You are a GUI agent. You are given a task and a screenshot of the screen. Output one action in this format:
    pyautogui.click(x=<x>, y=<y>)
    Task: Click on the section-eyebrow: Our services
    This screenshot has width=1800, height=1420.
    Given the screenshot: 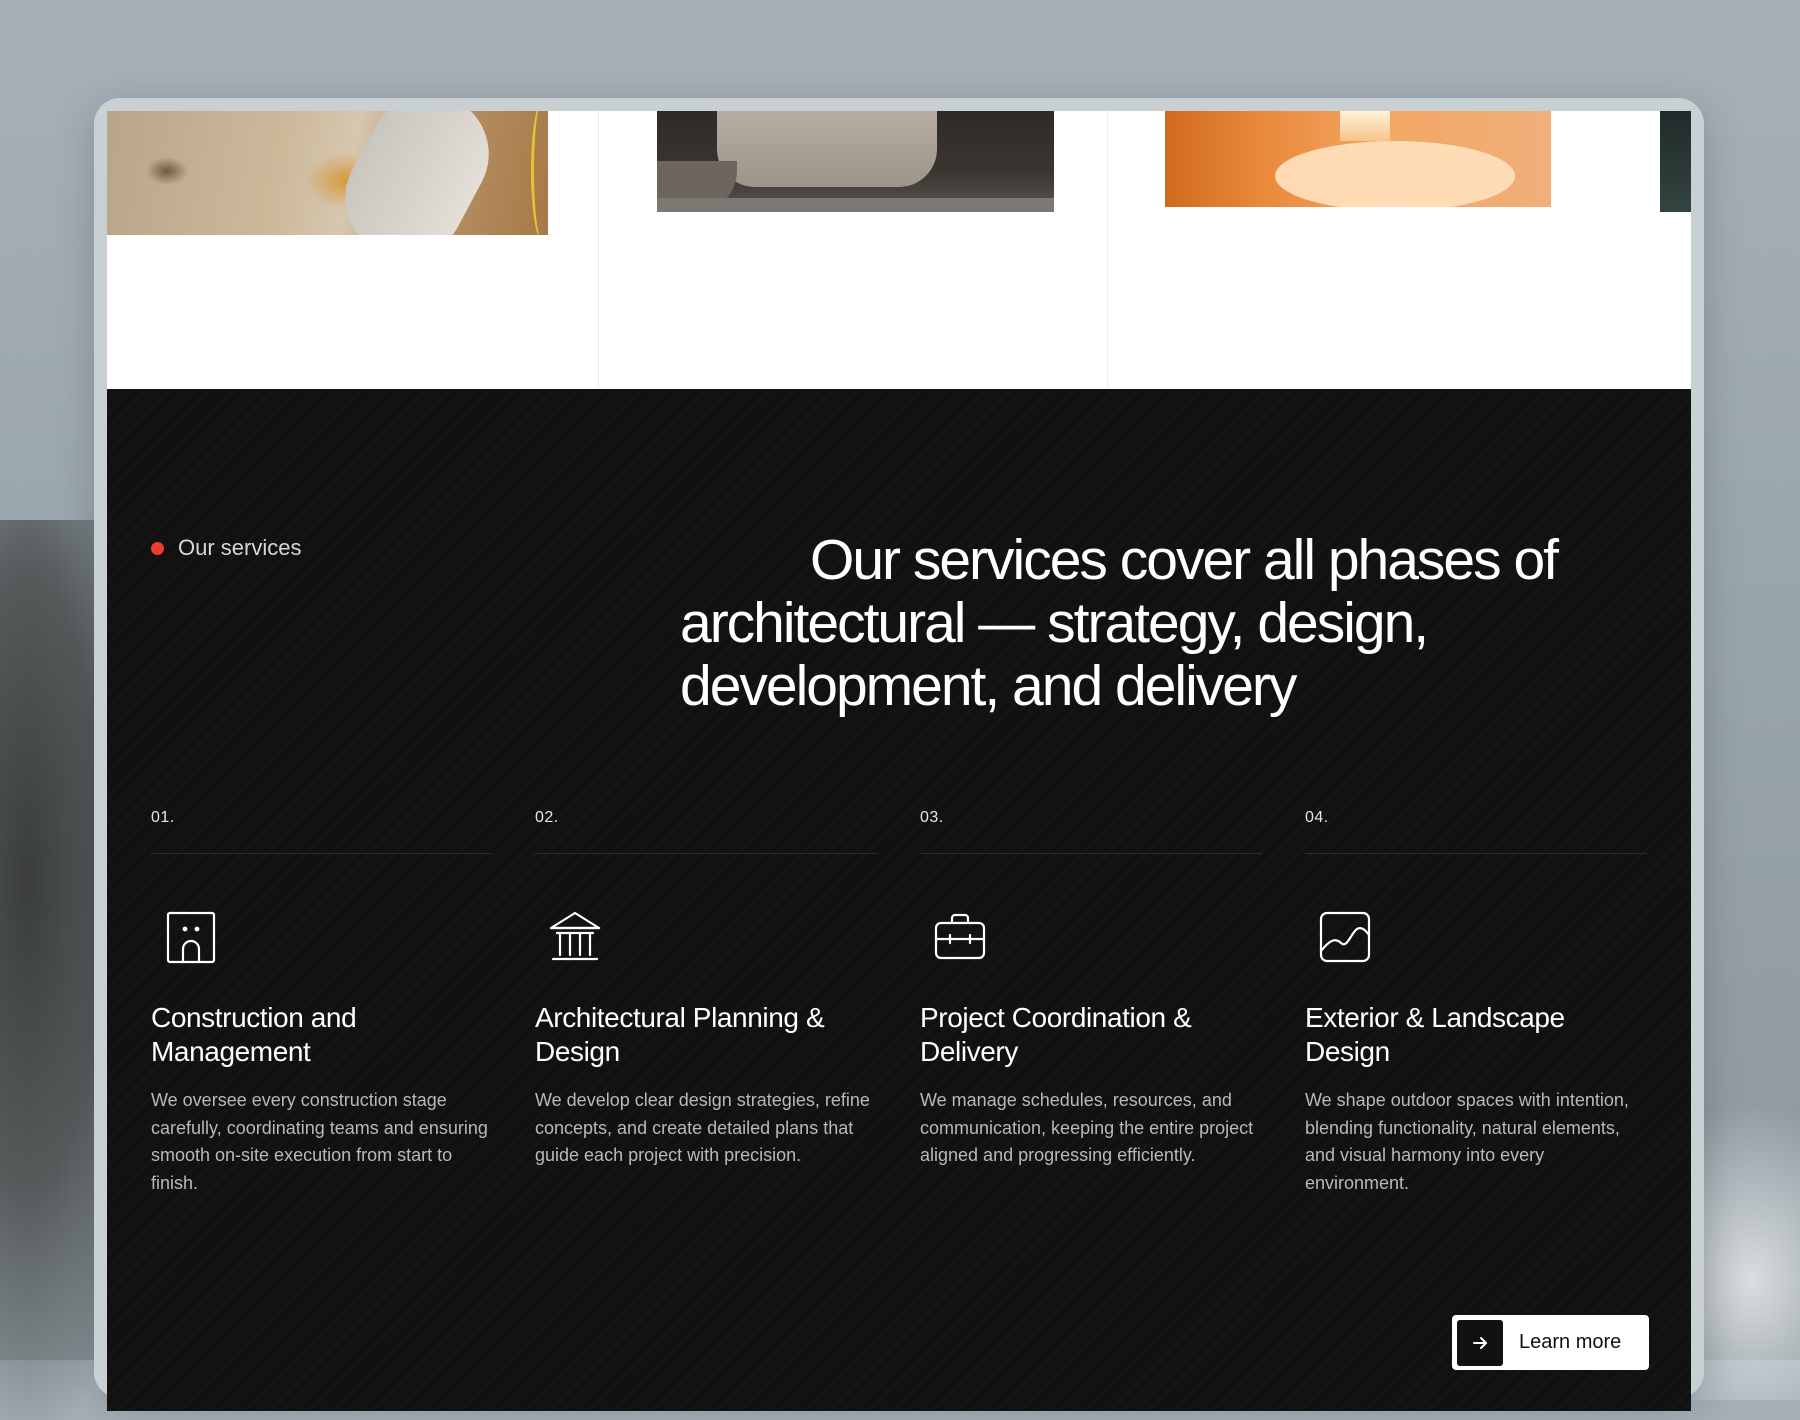 What is the action you would take?
    pyautogui.click(x=226, y=548)
    